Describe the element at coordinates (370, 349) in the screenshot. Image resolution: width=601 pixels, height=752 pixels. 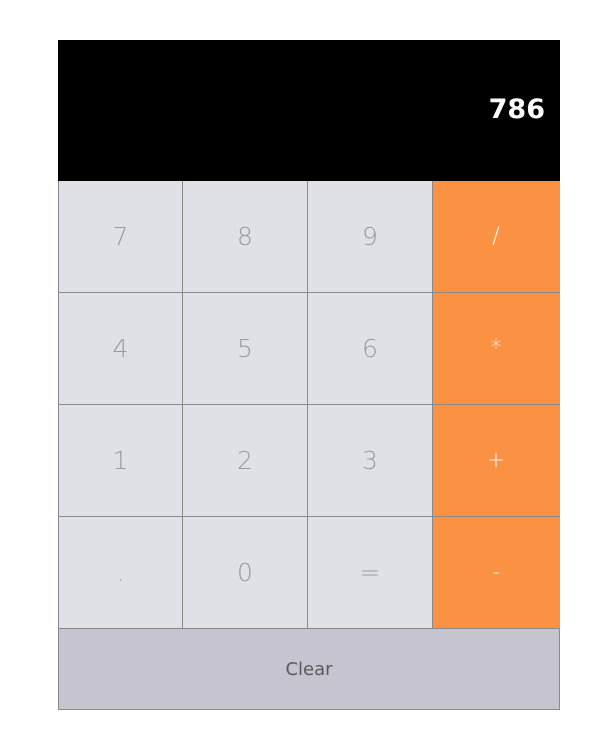
I see `key-6: 6` at that location.